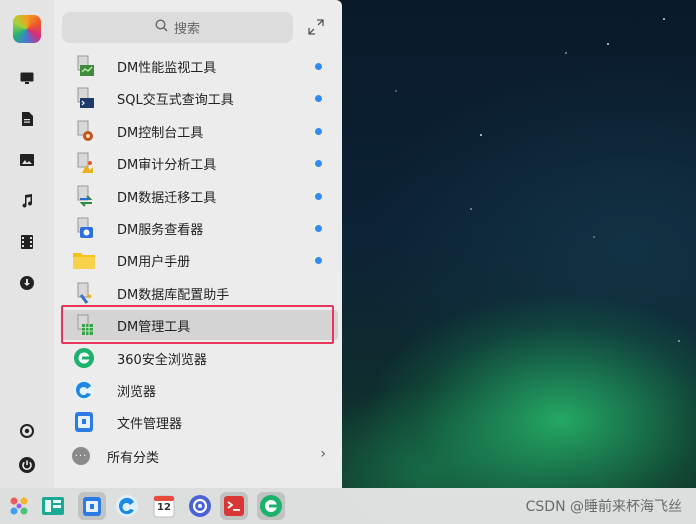 The image size is (696, 524). I want to click on dm-audit-icon, so click(84, 163).